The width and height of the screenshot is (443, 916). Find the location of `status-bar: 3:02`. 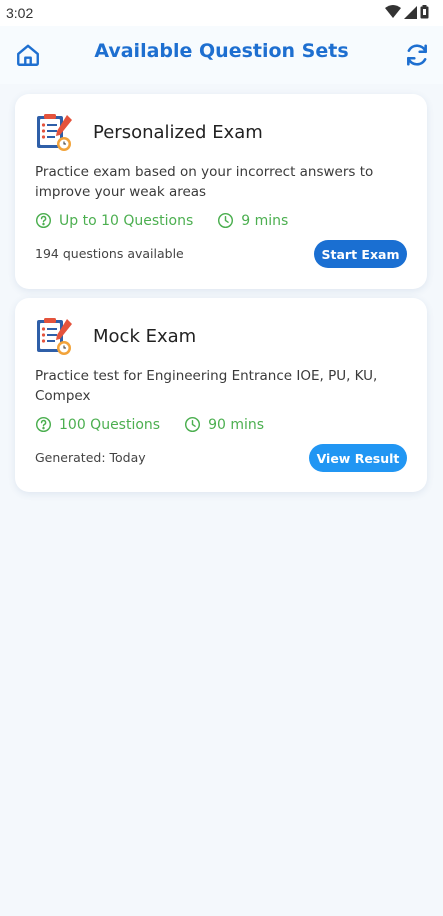

status-bar: 3:02 is located at coordinates (221, 13).